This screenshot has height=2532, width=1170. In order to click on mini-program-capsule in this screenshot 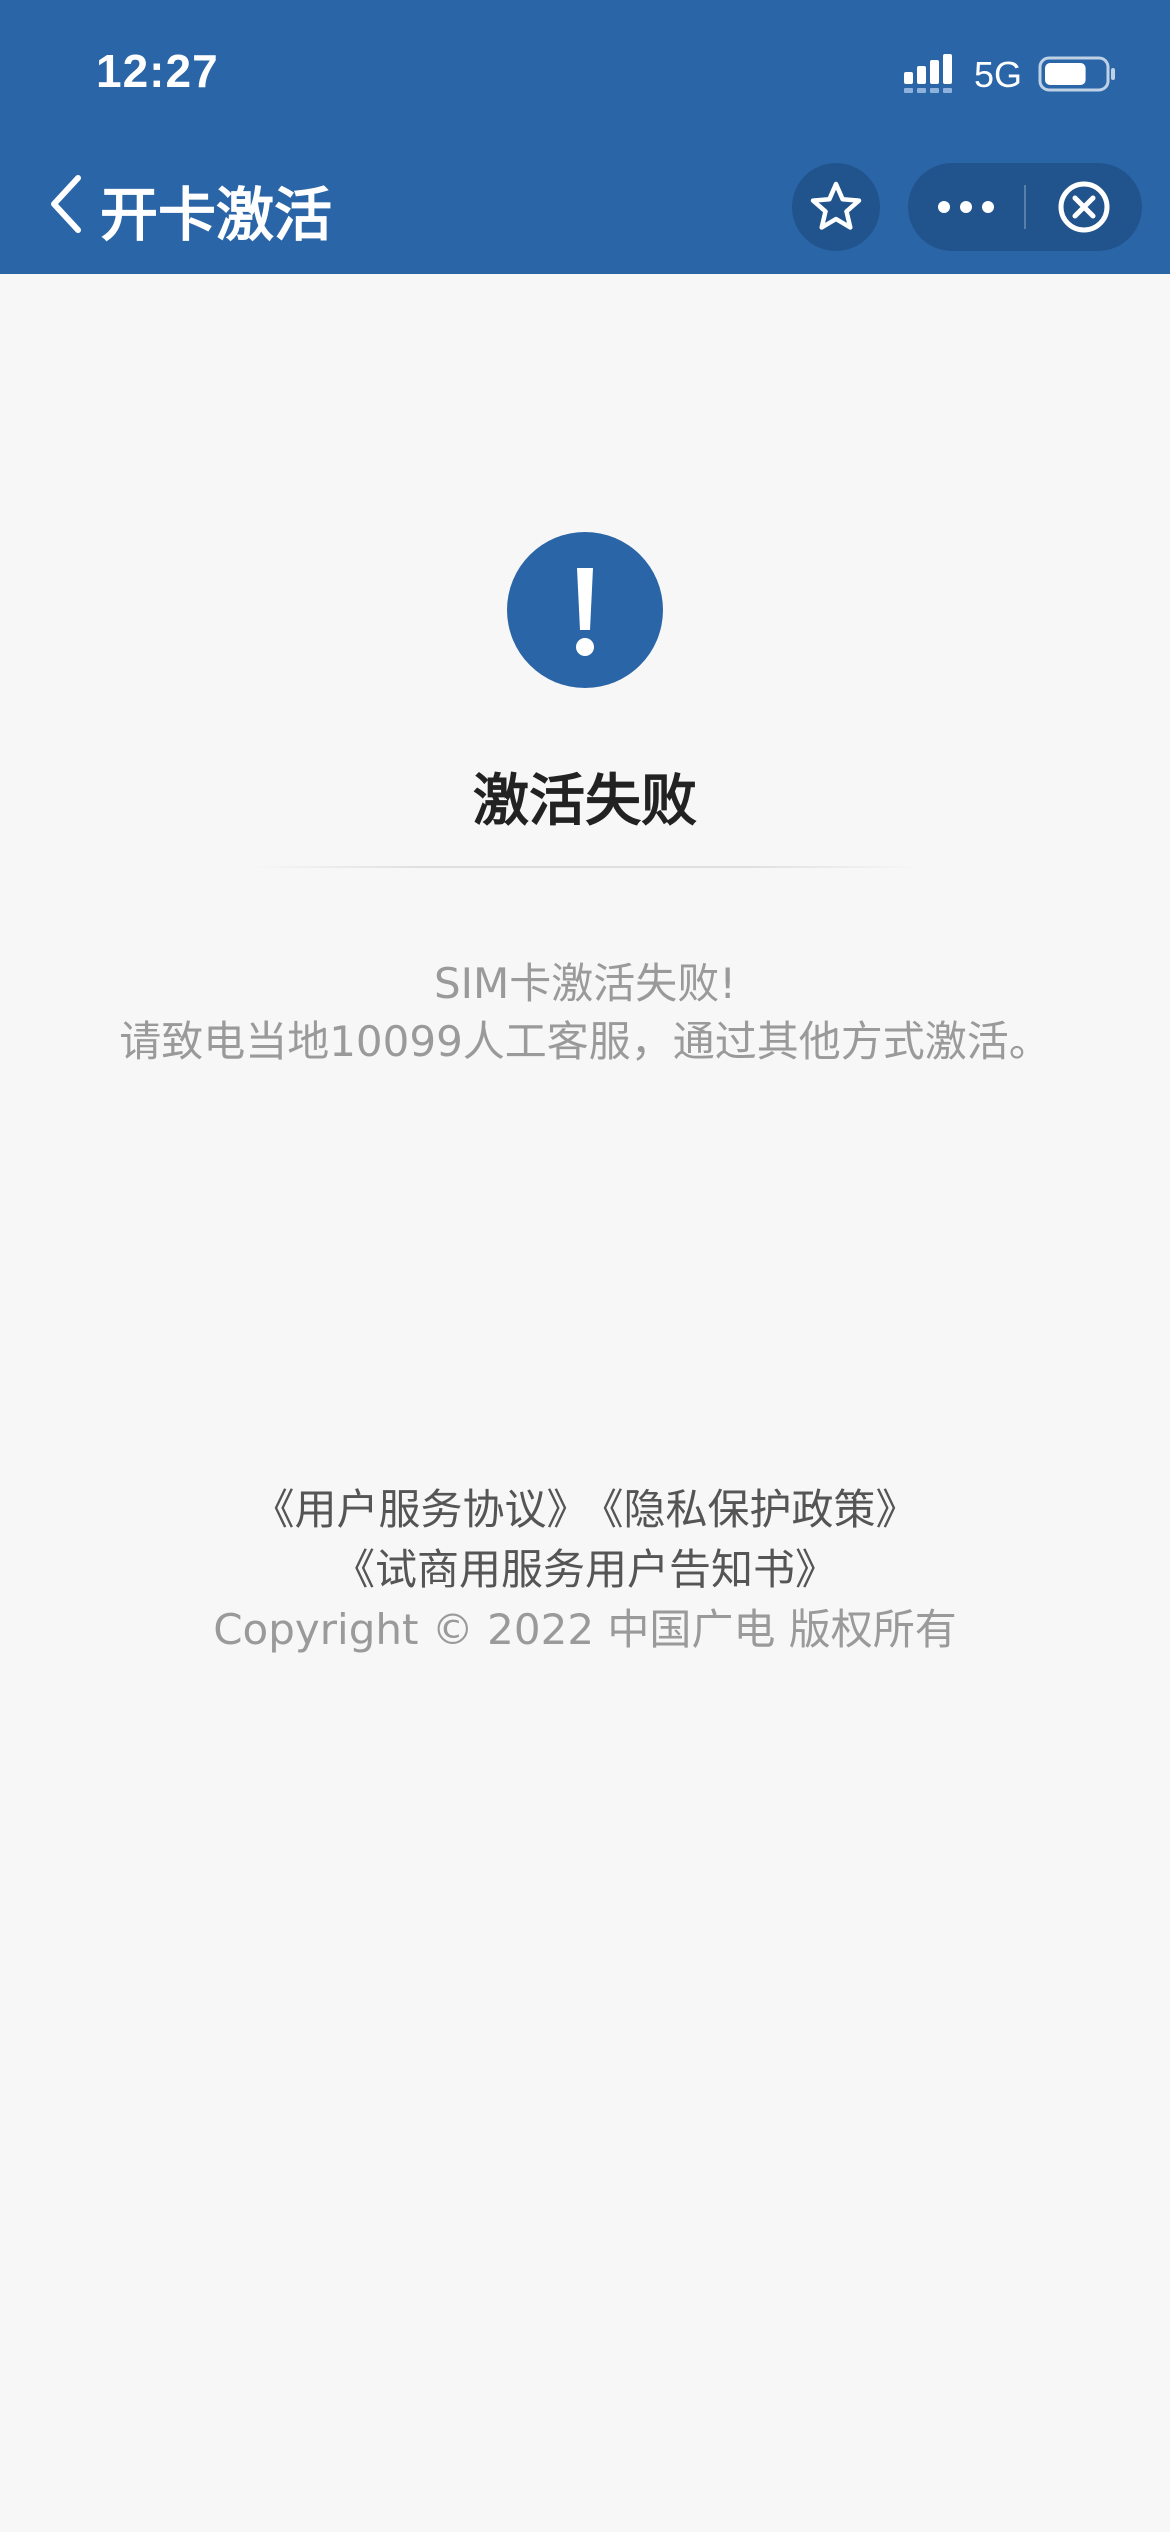, I will do `click(1025, 207)`.